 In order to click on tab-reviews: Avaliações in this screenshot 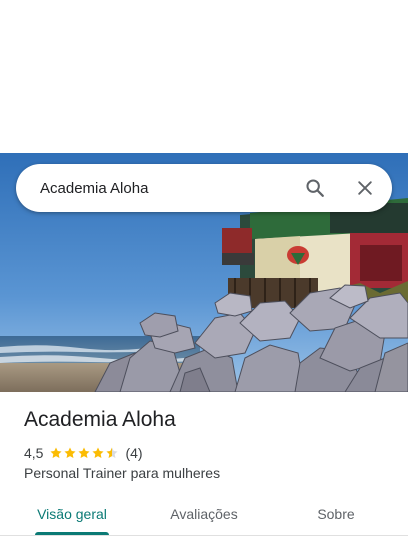, I will do `click(204, 514)`.